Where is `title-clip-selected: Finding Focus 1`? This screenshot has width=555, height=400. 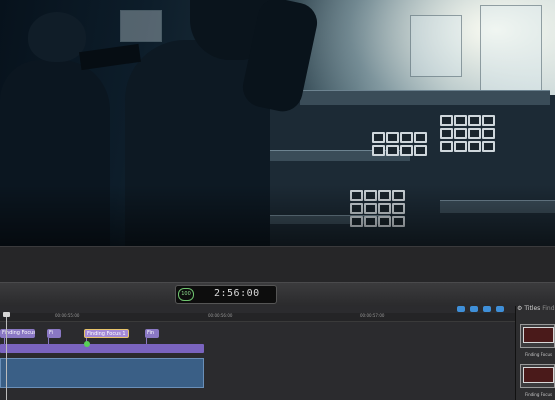 title-clip-selected: Finding Focus 1 is located at coordinates (106, 333).